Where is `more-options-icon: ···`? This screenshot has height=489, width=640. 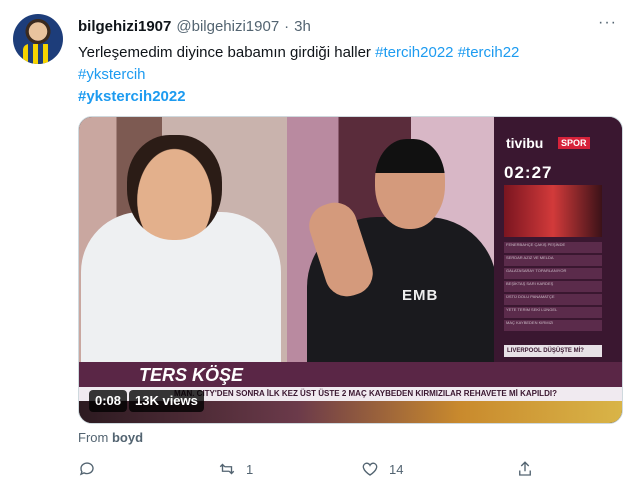
more-options-icon: ··· is located at coordinates (607, 23).